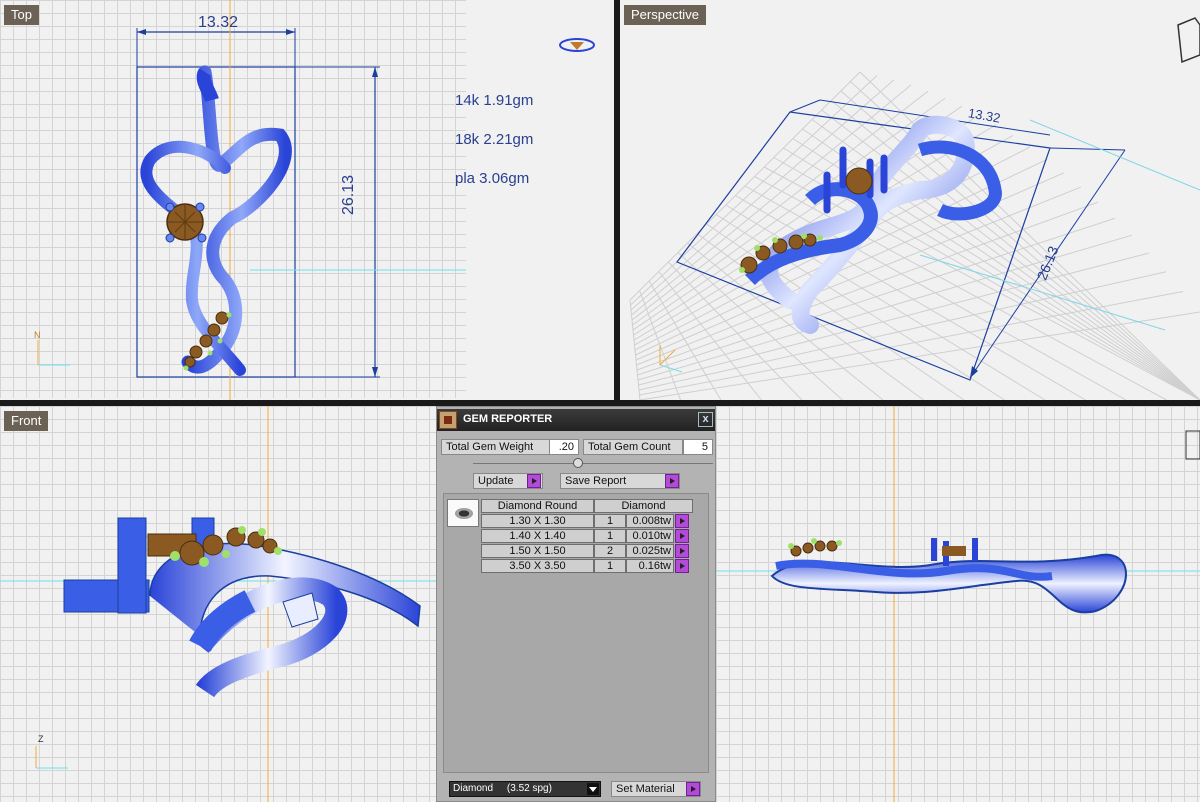  I want to click on total-gem-count-value: 5, so click(698, 447).